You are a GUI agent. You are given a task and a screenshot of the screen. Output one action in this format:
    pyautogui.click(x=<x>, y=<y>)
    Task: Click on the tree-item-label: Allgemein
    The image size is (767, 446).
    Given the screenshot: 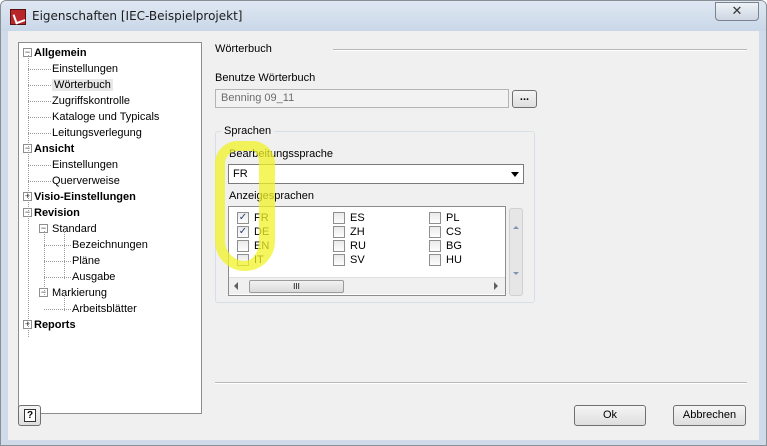 What is the action you would take?
    pyautogui.click(x=60, y=53)
    